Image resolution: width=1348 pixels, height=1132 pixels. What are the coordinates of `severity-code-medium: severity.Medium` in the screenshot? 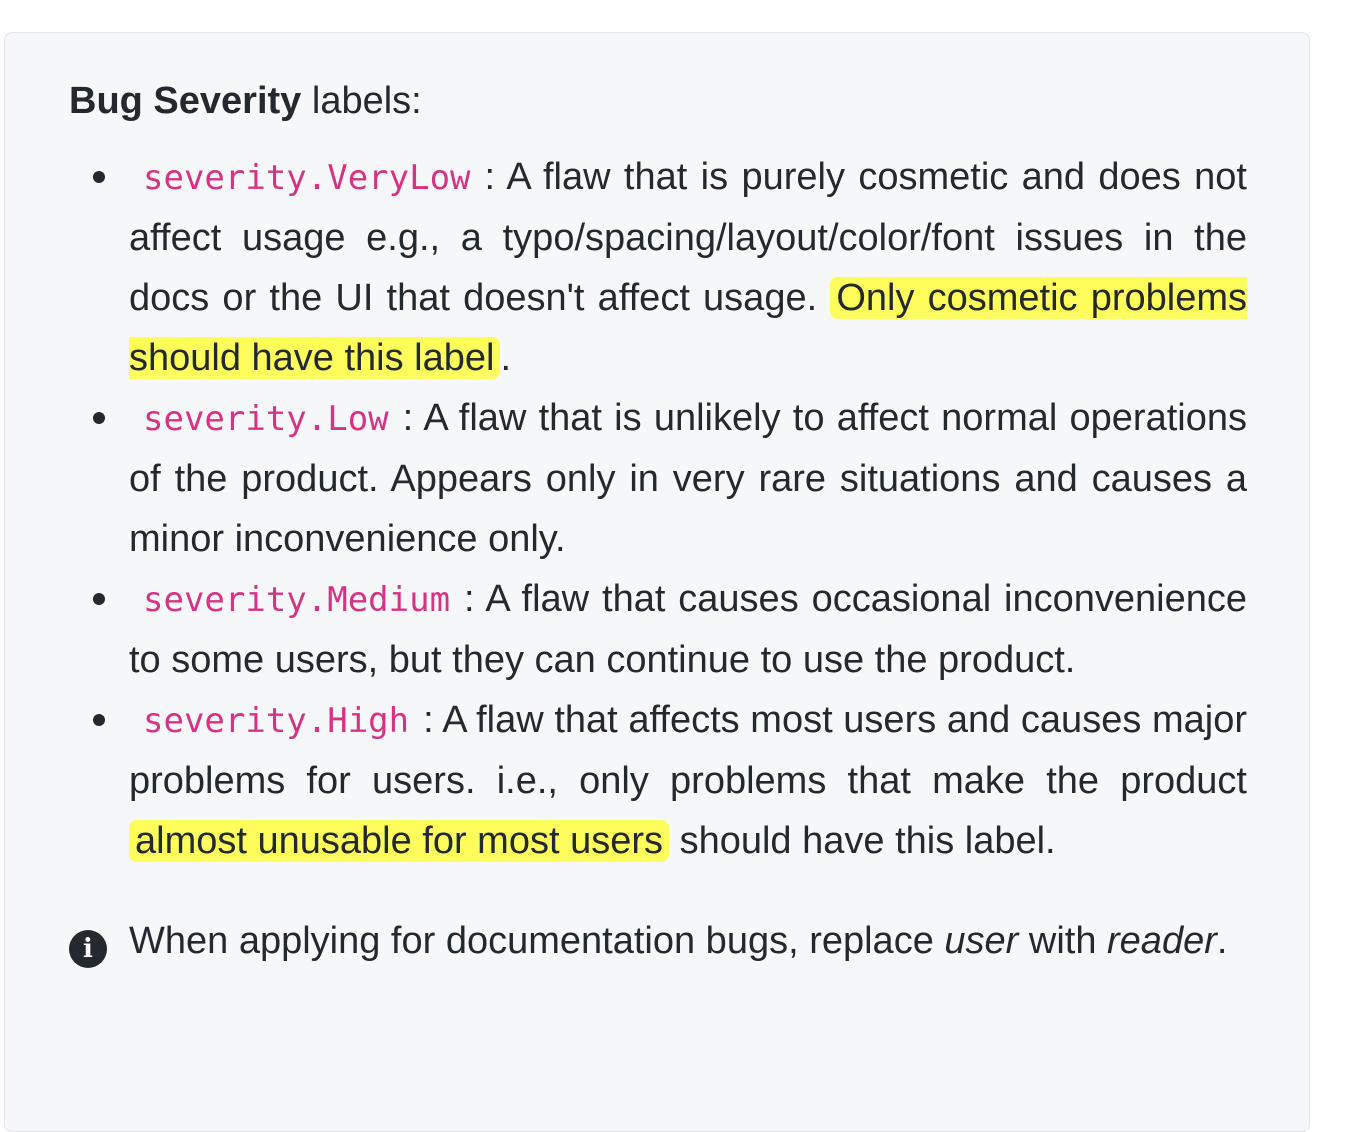 It's located at (297, 600).